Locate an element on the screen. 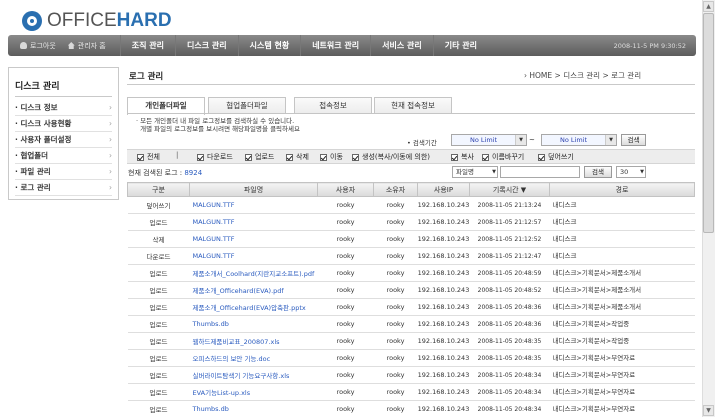 The height and width of the screenshot is (417, 715). period-to-select: No Limit ▼ is located at coordinates (579, 140).